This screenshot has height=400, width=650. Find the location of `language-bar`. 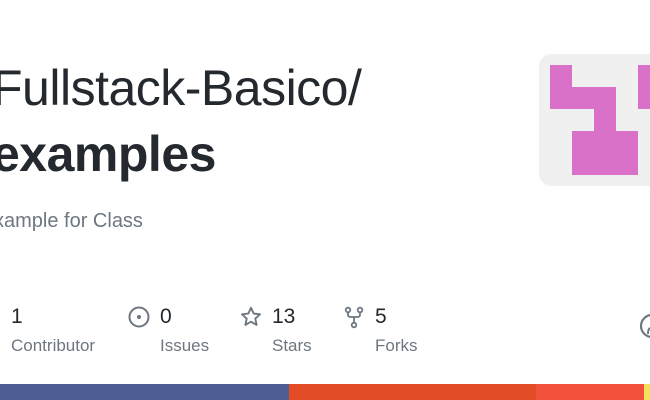

language-bar is located at coordinates (325, 392).